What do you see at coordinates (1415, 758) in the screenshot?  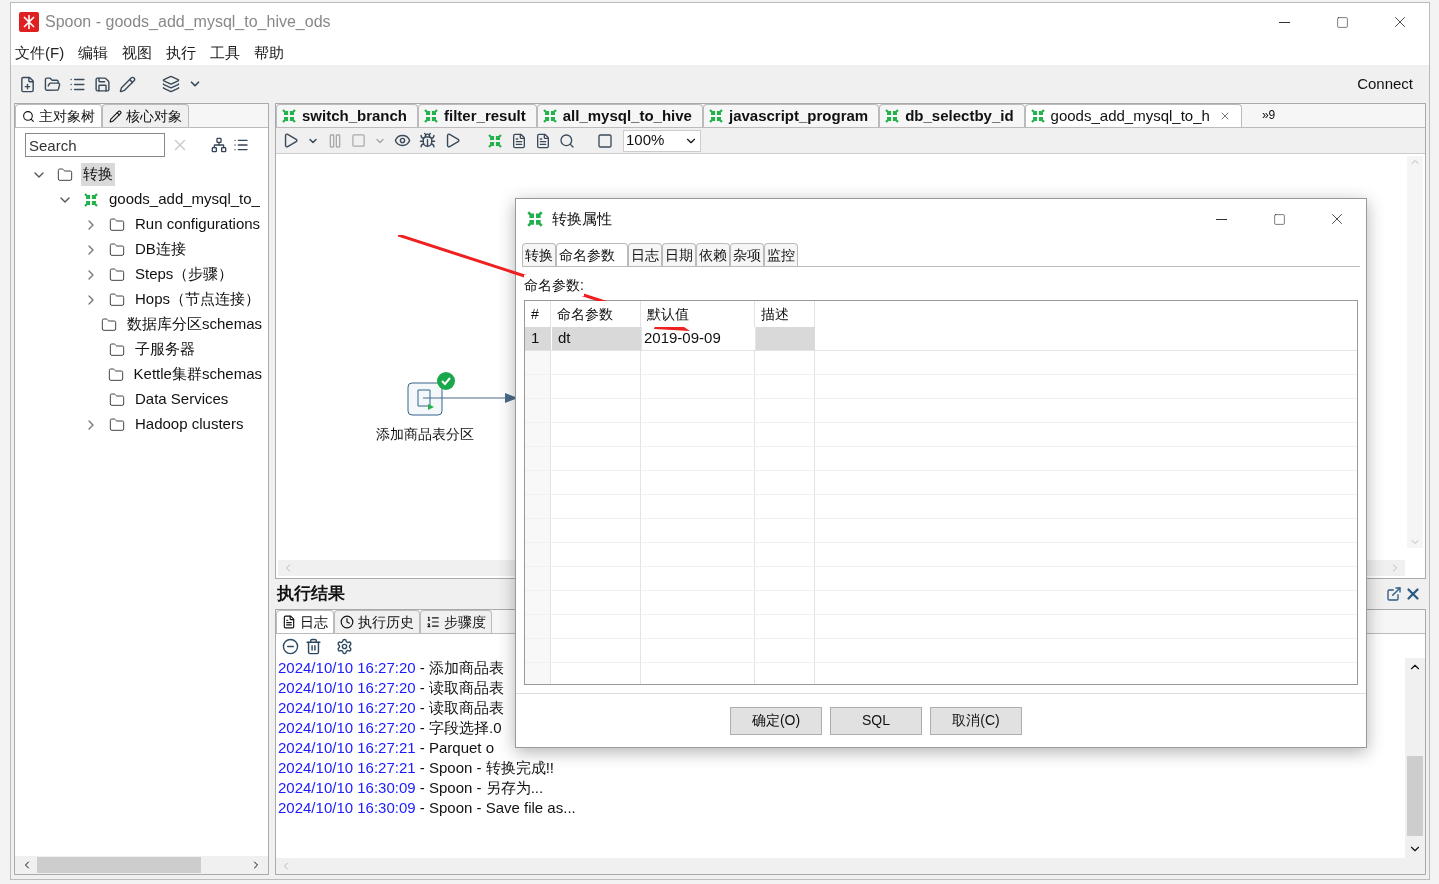 I see `vertical-scrollbar` at bounding box center [1415, 758].